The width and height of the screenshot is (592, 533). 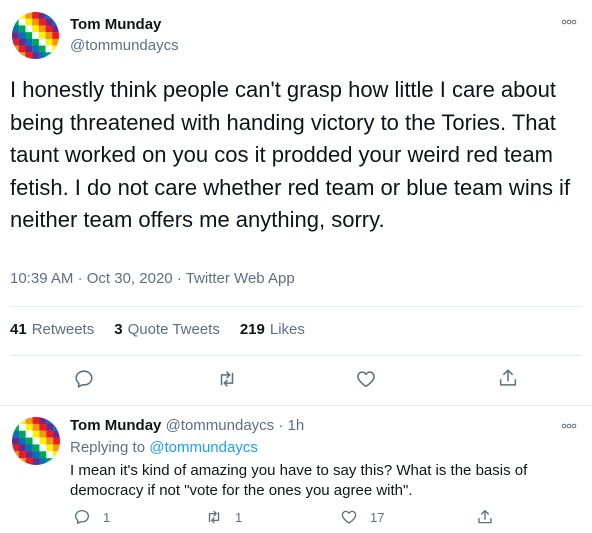 What do you see at coordinates (508, 378) in the screenshot?
I see `share-button` at bounding box center [508, 378].